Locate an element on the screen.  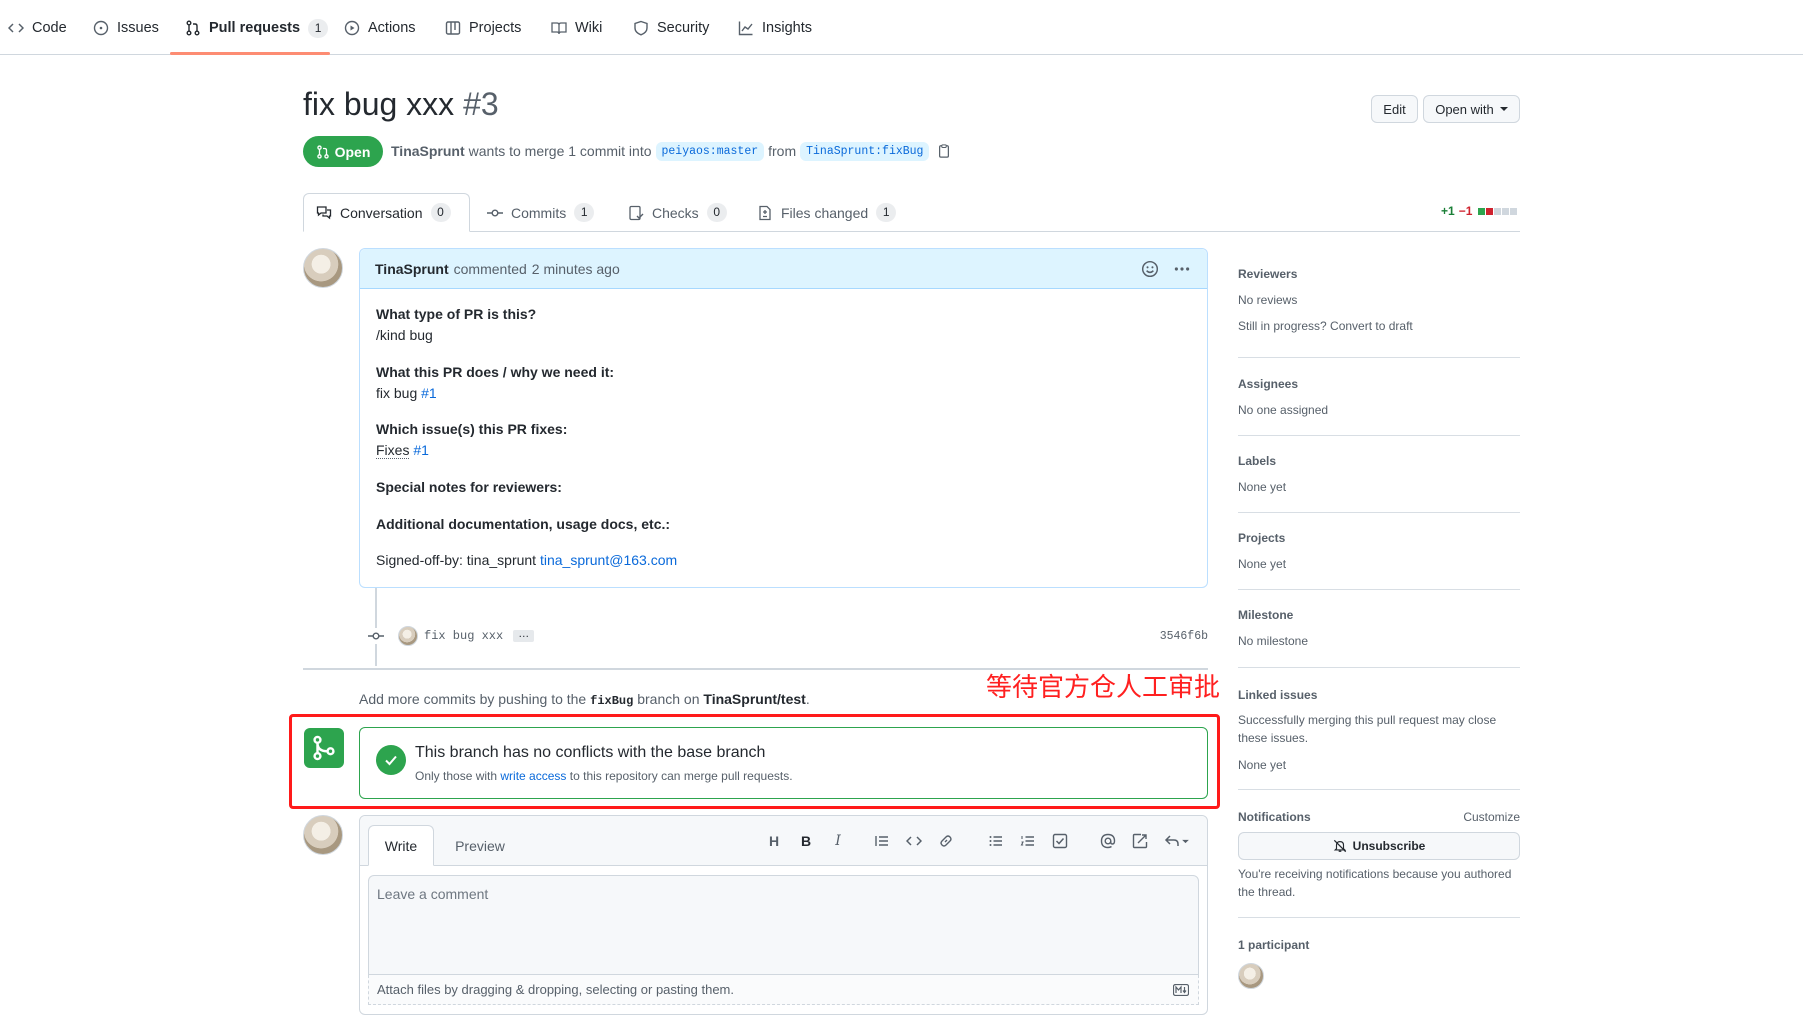
cross-reference-icon is located at coordinates (1140, 841).